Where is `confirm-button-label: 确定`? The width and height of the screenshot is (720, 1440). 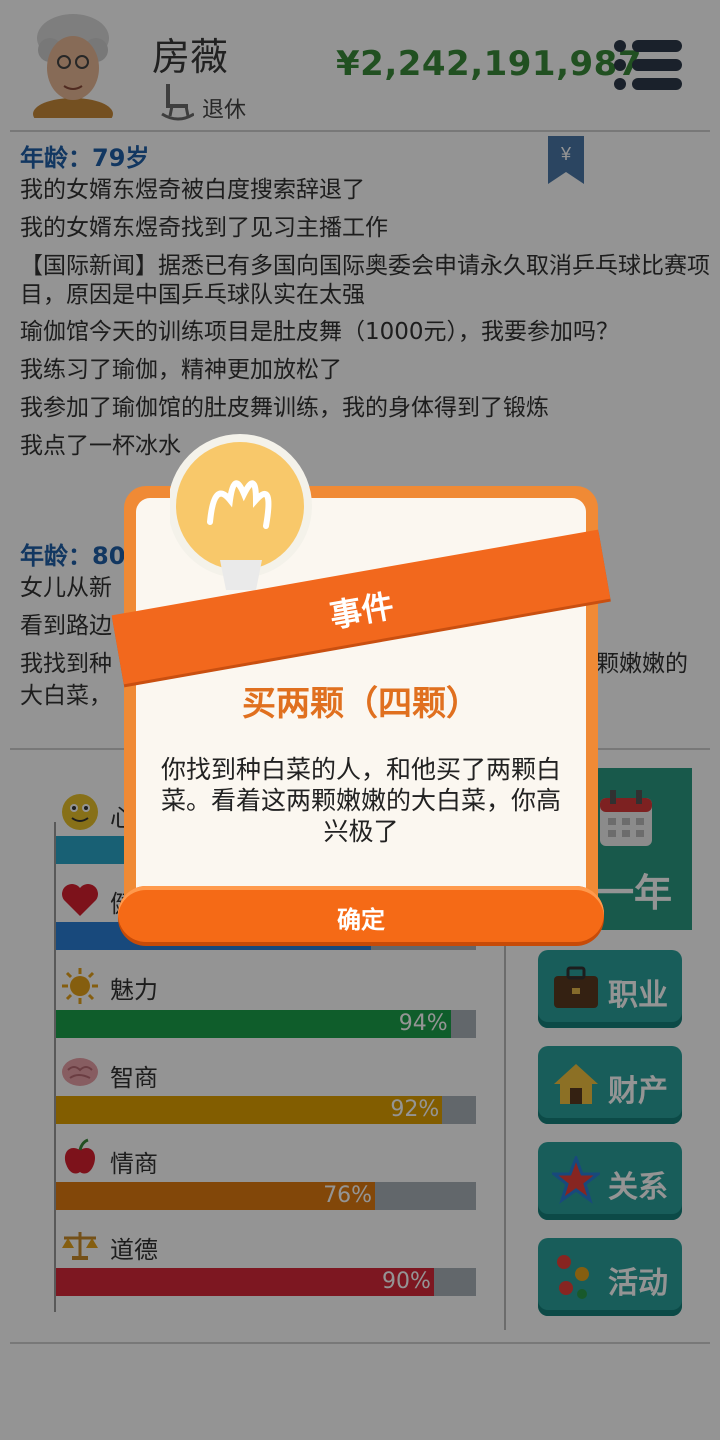 confirm-button-label: 确定 is located at coordinates (361, 920).